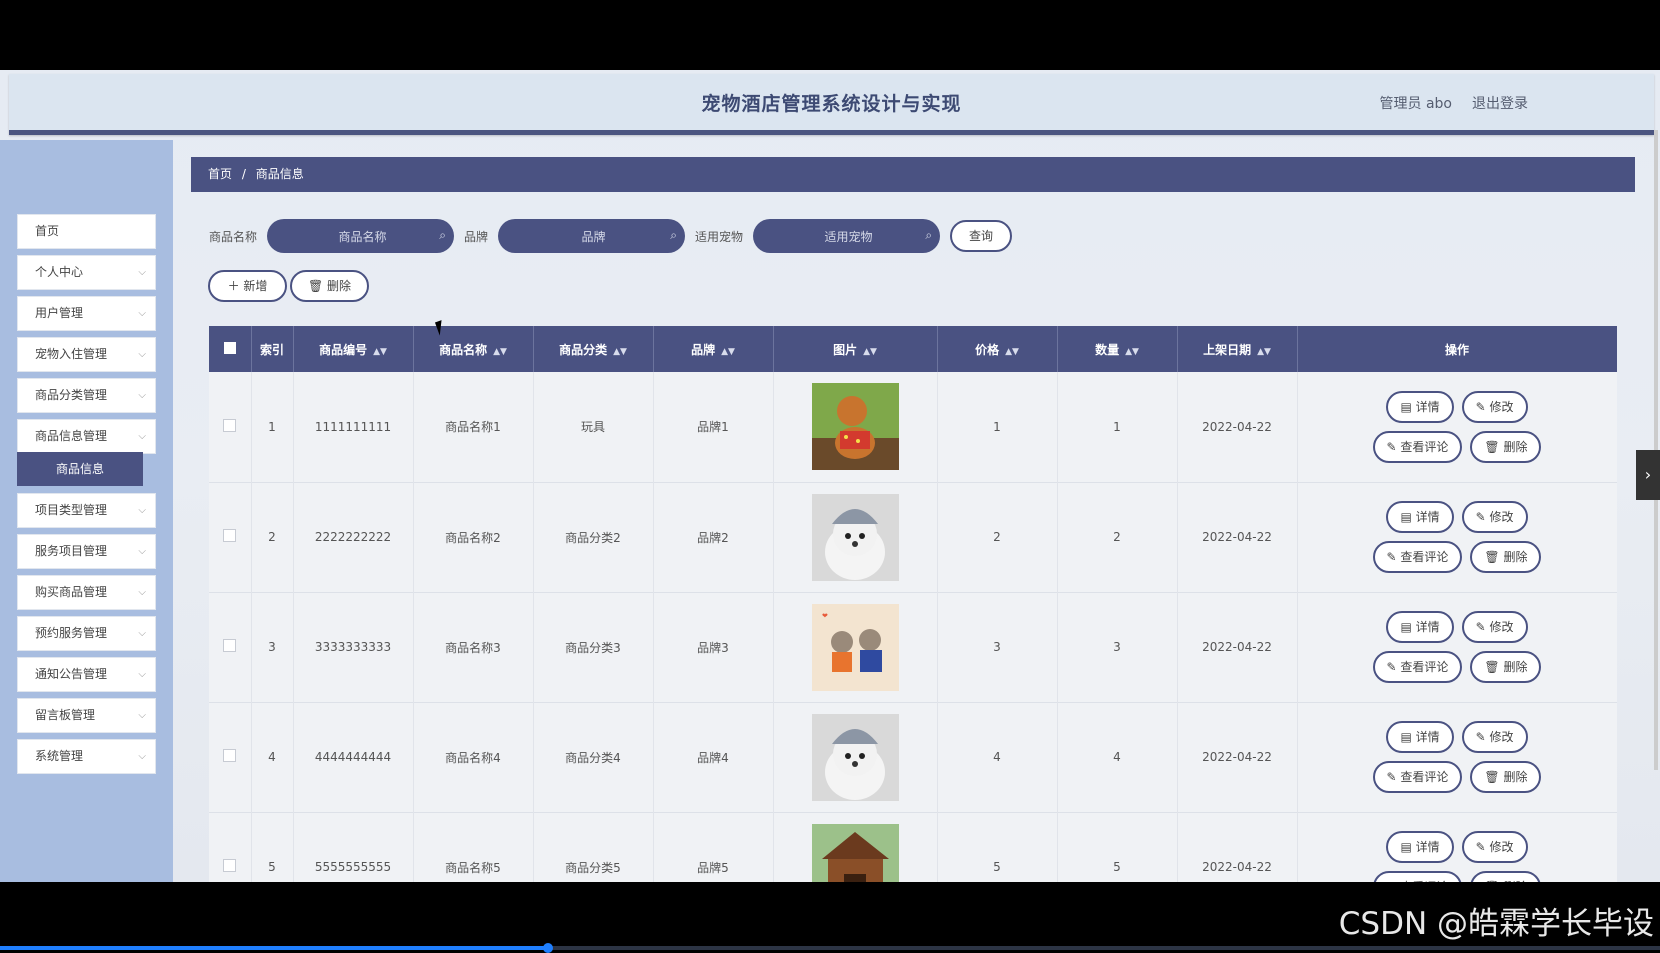  Describe the element at coordinates (1493, 881) in the screenshot. I see `trash-icon: 🗑` at that location.